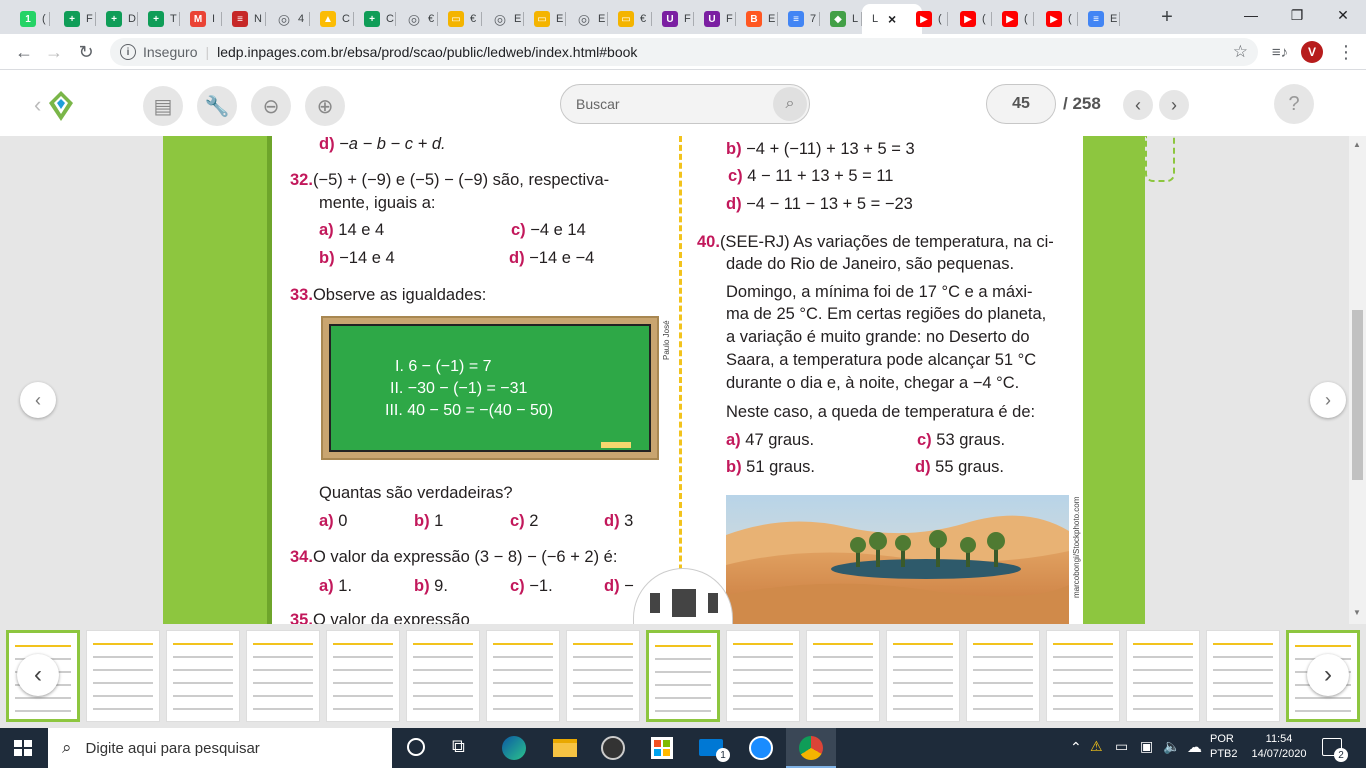  What do you see at coordinates (1328, 675) in the screenshot?
I see `thumbnails-next-icon: ›` at bounding box center [1328, 675].